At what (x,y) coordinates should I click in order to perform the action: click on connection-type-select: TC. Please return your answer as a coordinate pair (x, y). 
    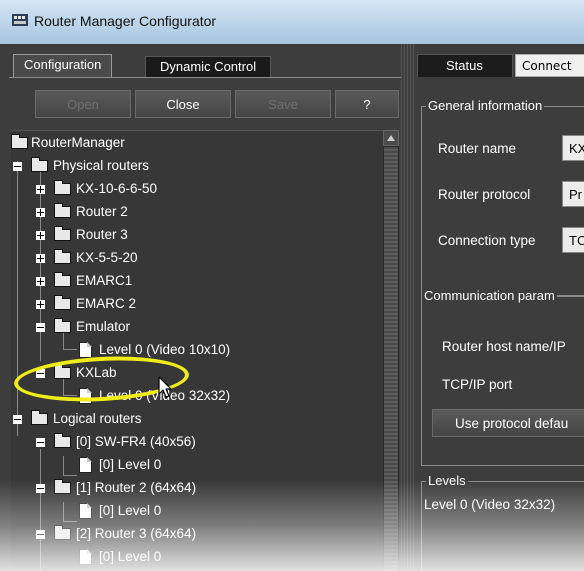
    Looking at the image, I should click on (573, 240).